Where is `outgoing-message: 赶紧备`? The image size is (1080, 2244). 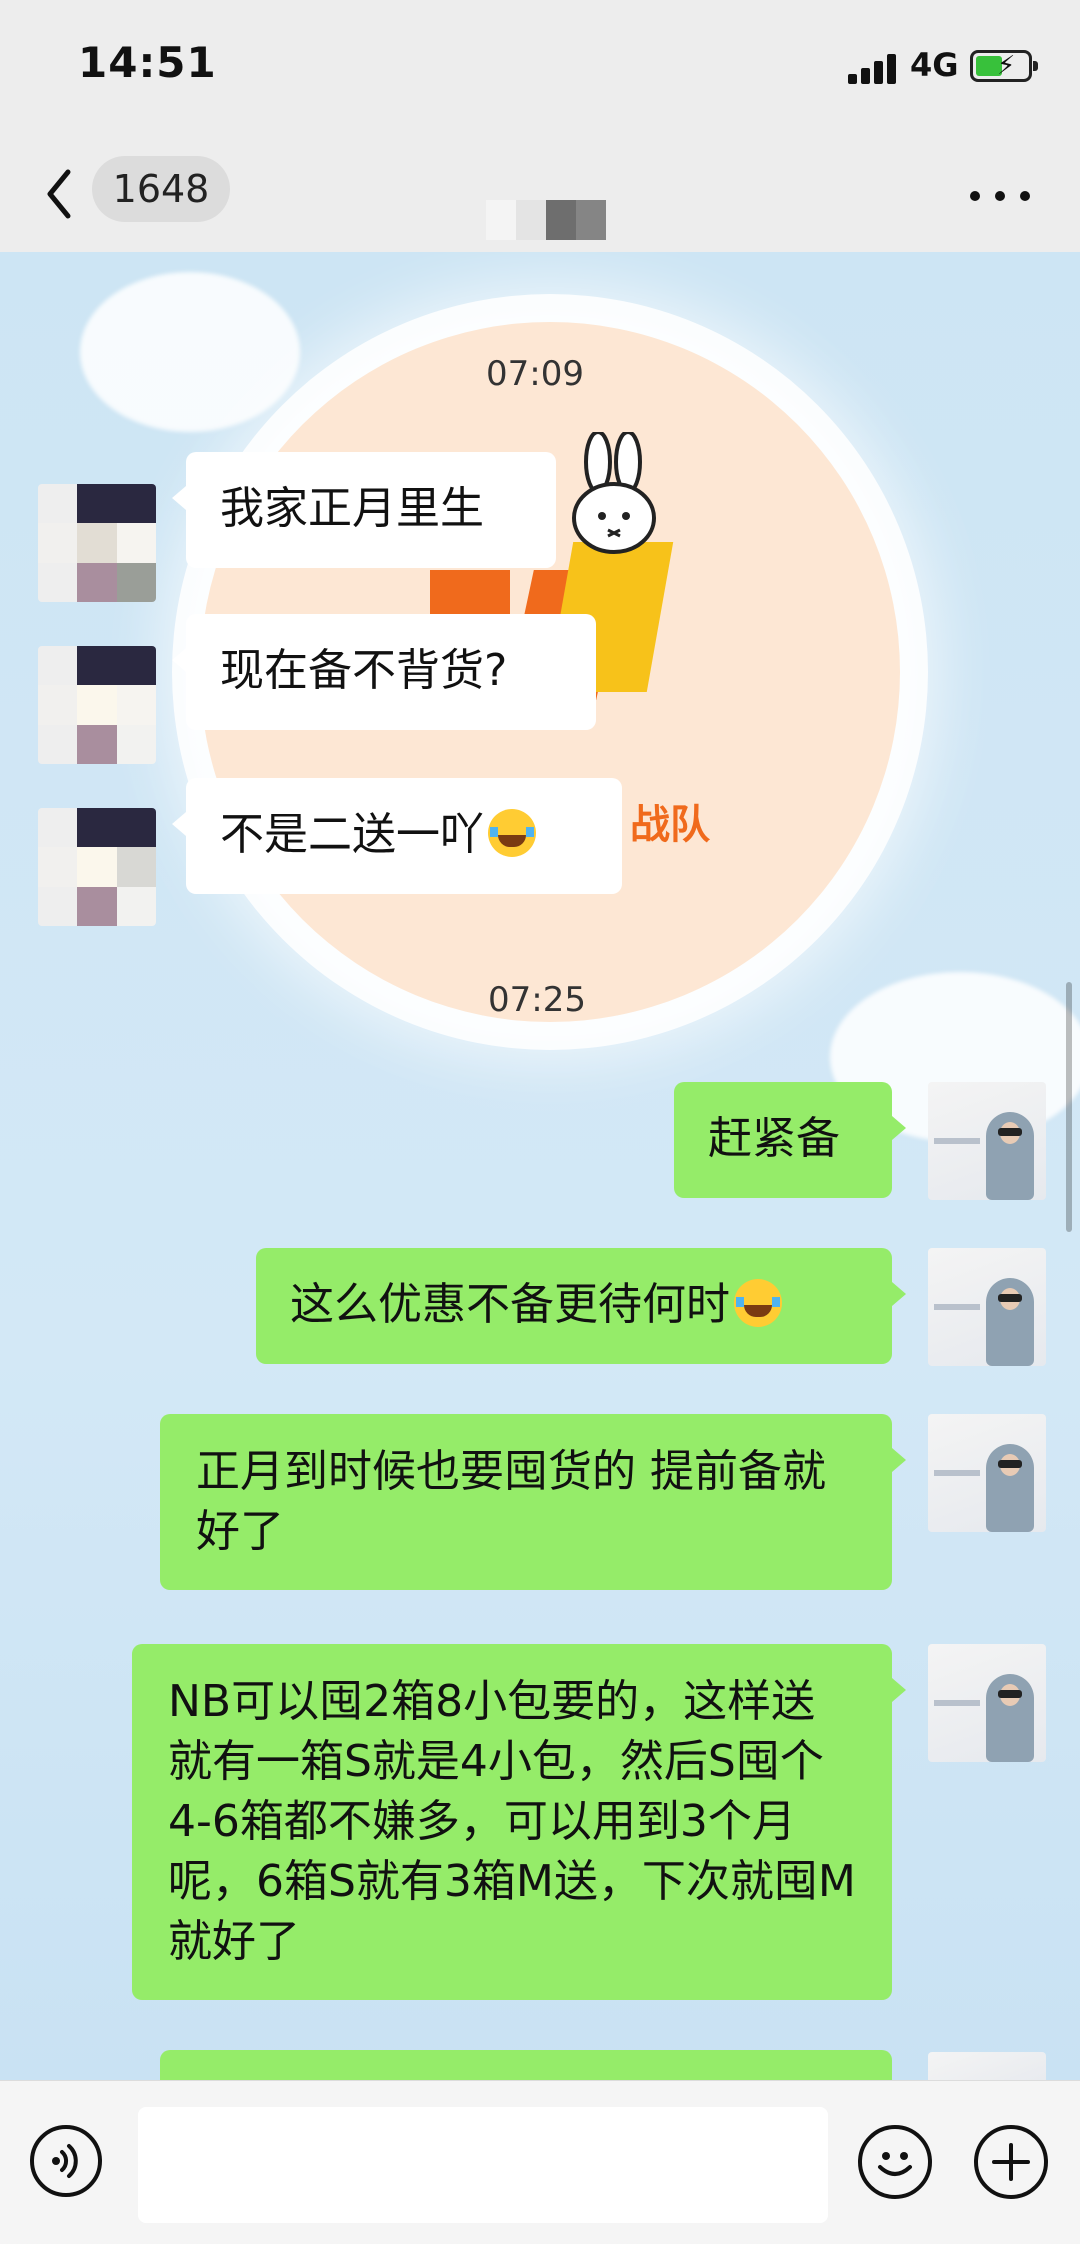
outgoing-message: 赶紧备 is located at coordinates (790, 1140).